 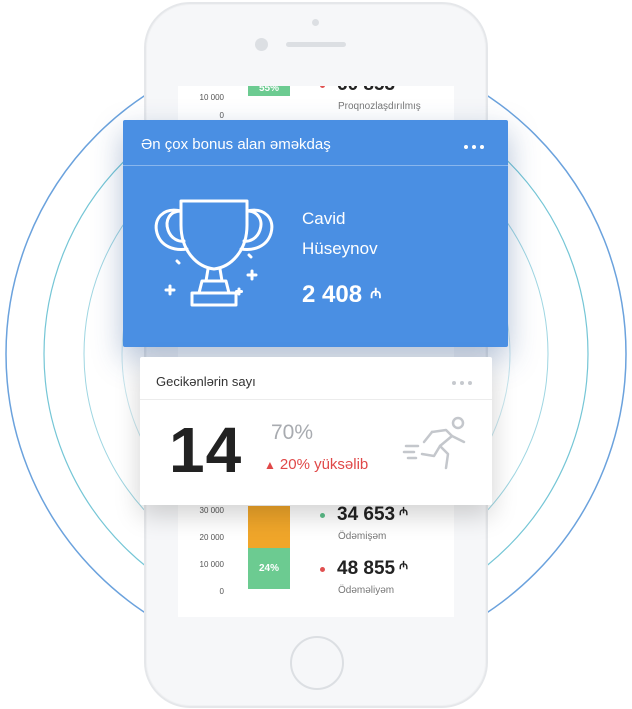 What do you see at coordinates (366, 514) in the screenshot?
I see `metric-value: 34 653` at bounding box center [366, 514].